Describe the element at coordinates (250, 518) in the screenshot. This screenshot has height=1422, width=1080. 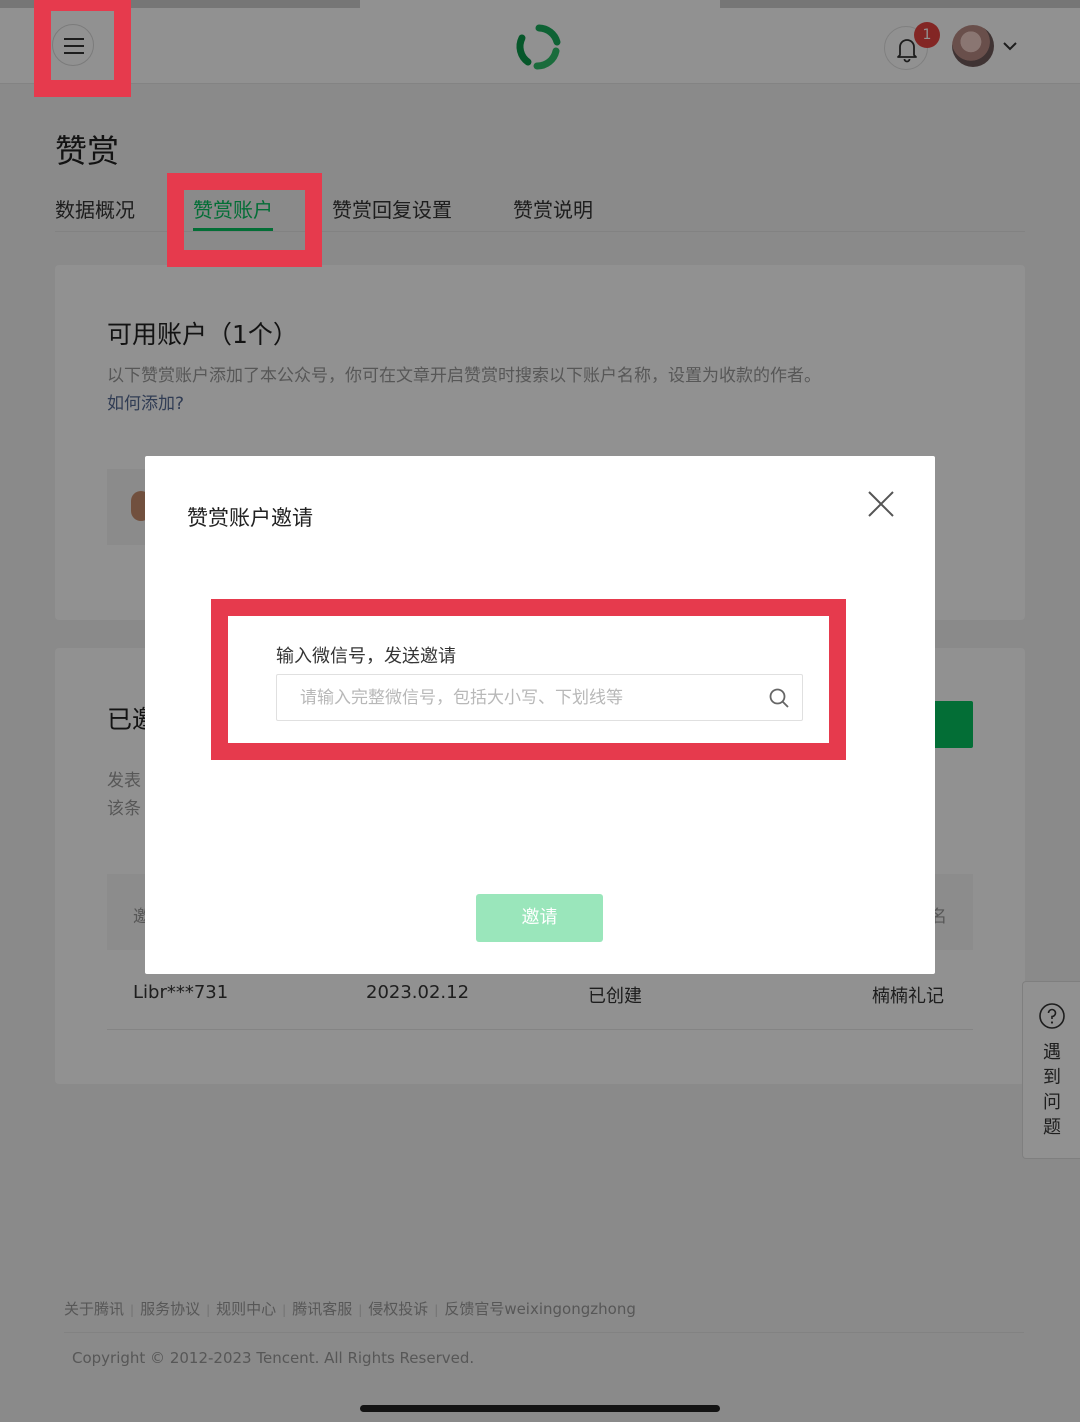
I see `dialog-title: 赞赏账户邀请` at that location.